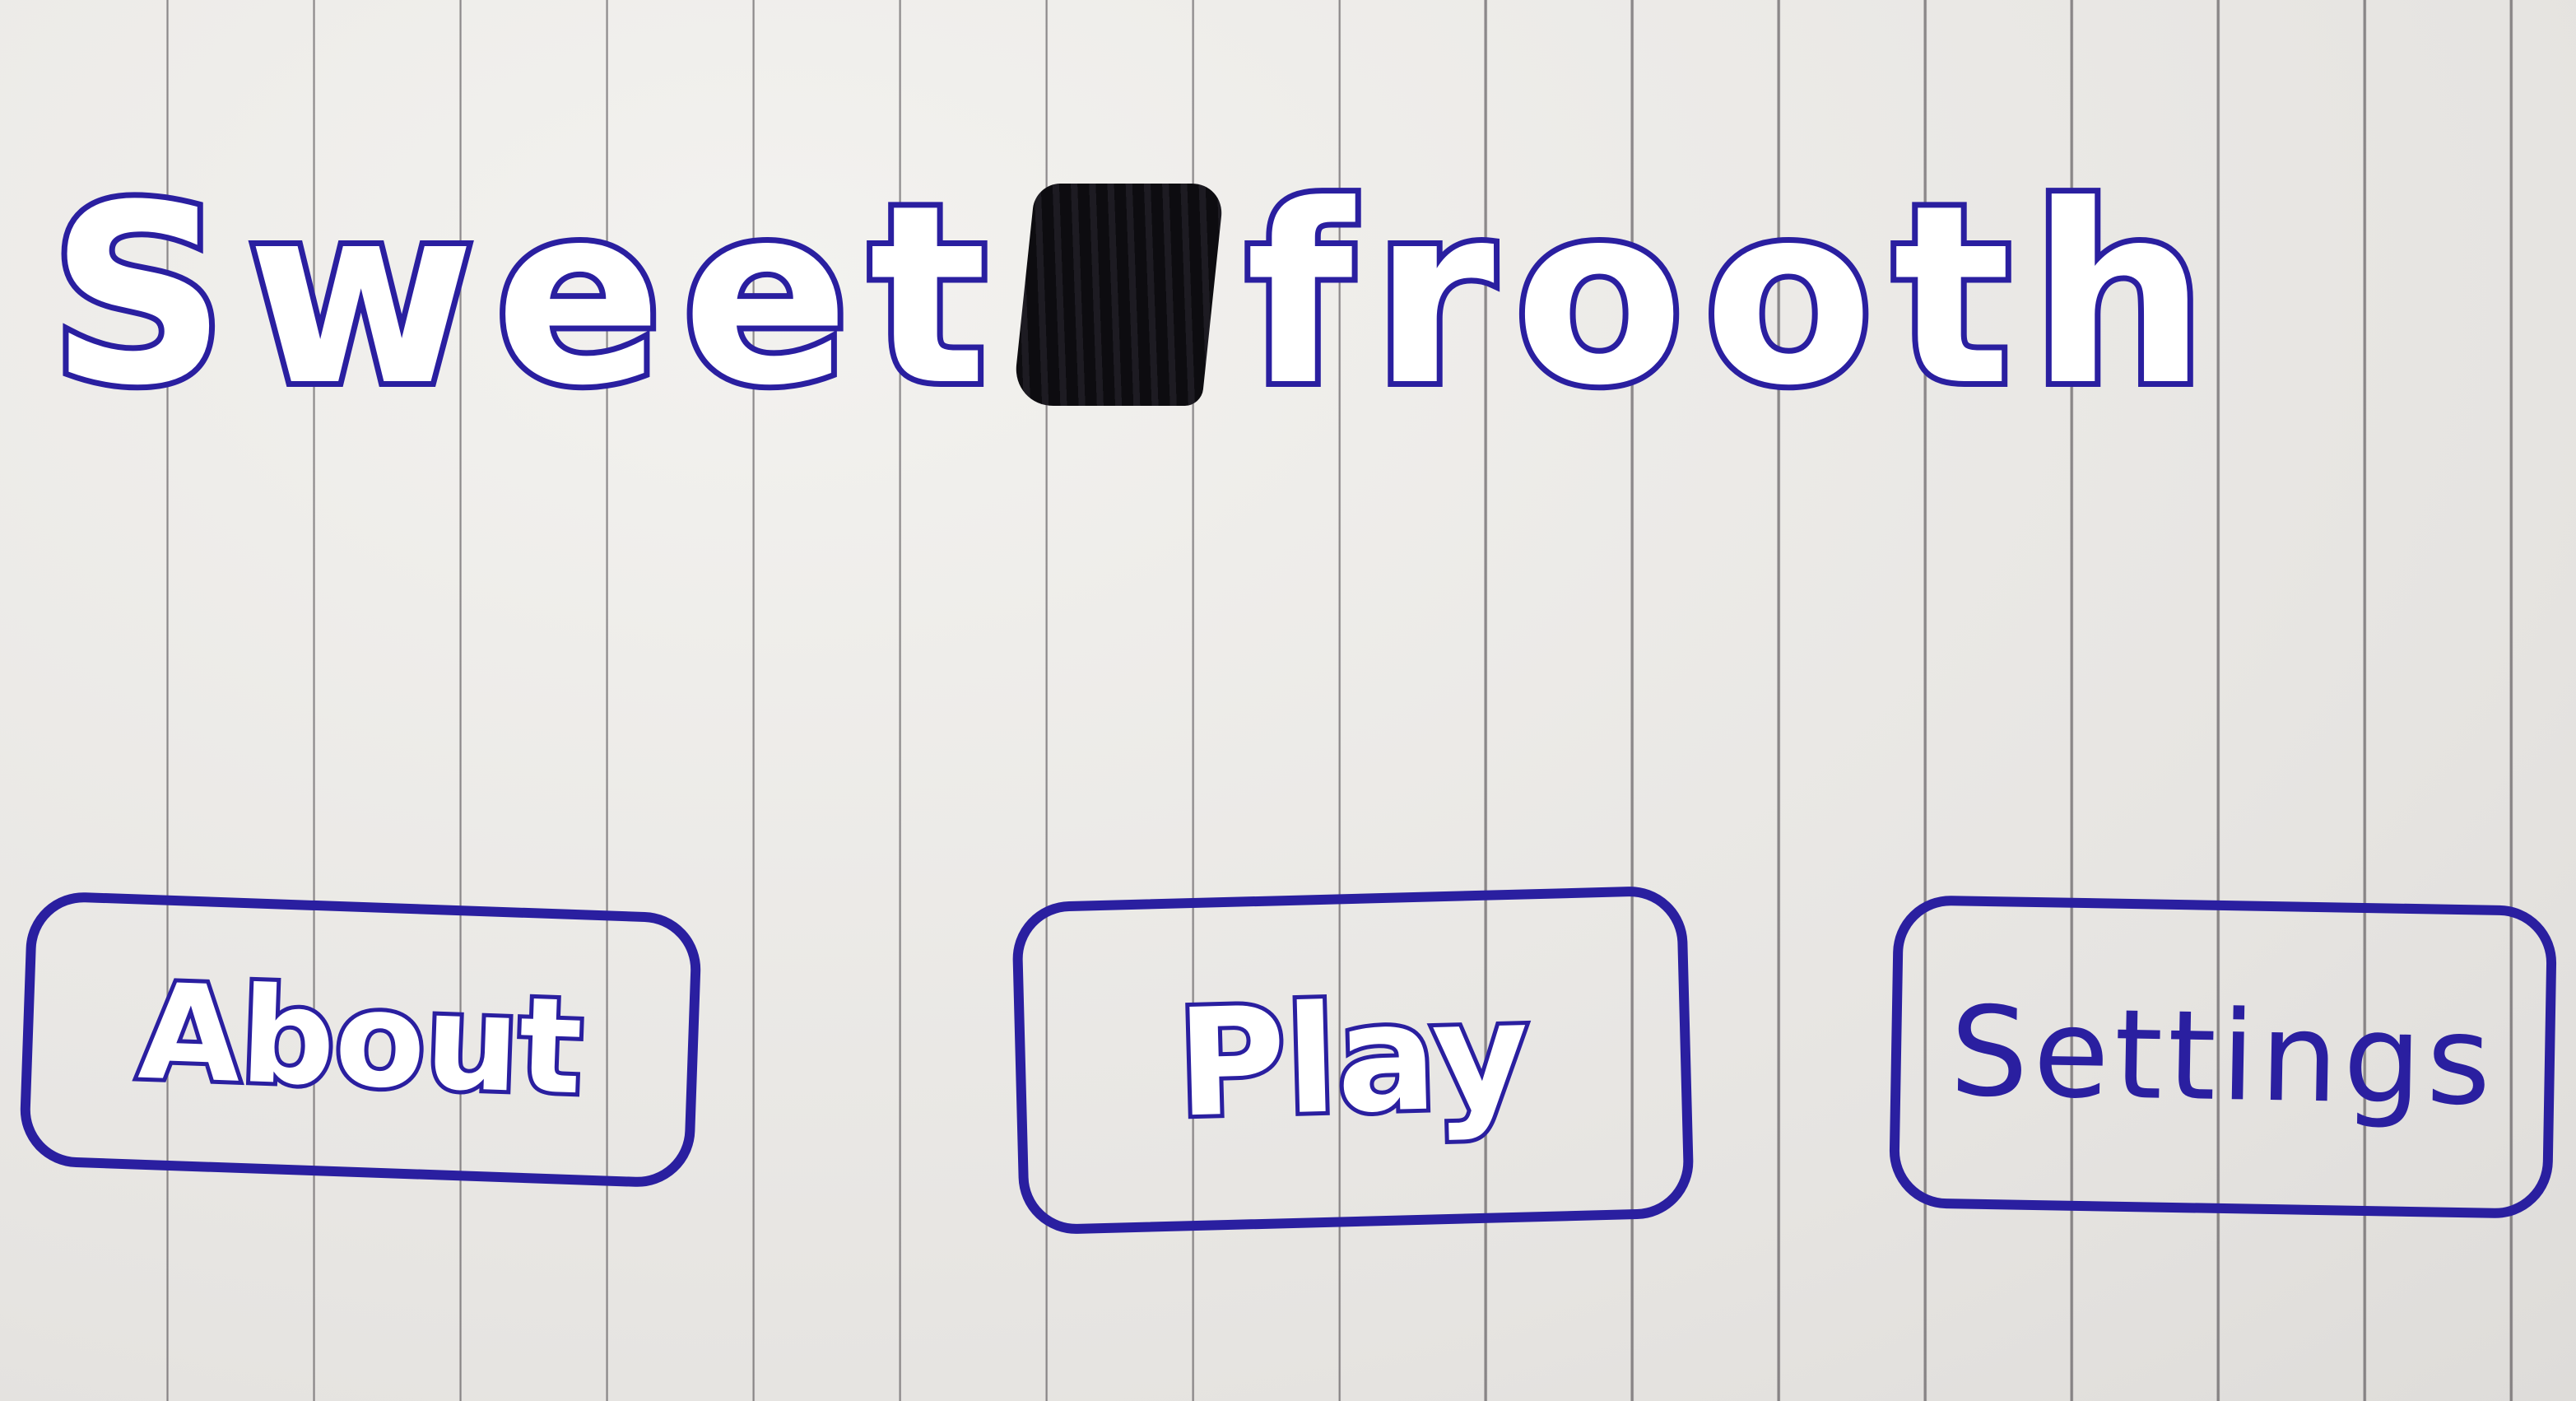 This screenshot has height=1401, width=2576. I want to click on settings-button: Settings, so click(2223, 1057).